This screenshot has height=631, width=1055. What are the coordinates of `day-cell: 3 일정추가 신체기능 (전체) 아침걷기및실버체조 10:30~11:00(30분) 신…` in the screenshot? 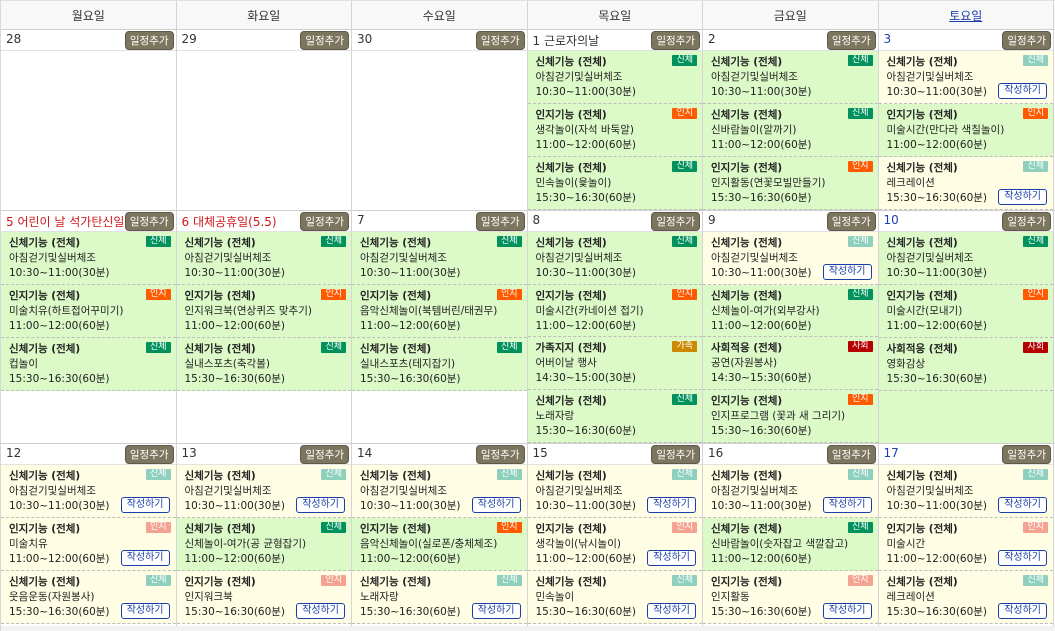 It's located at (966, 120).